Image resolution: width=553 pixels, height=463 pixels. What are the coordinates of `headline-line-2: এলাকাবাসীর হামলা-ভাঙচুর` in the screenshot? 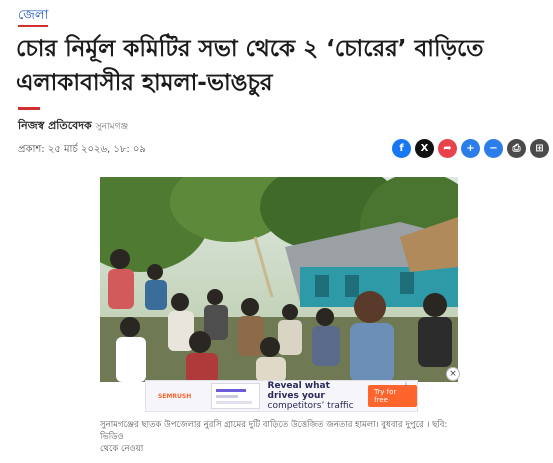 It's located at (144, 83).